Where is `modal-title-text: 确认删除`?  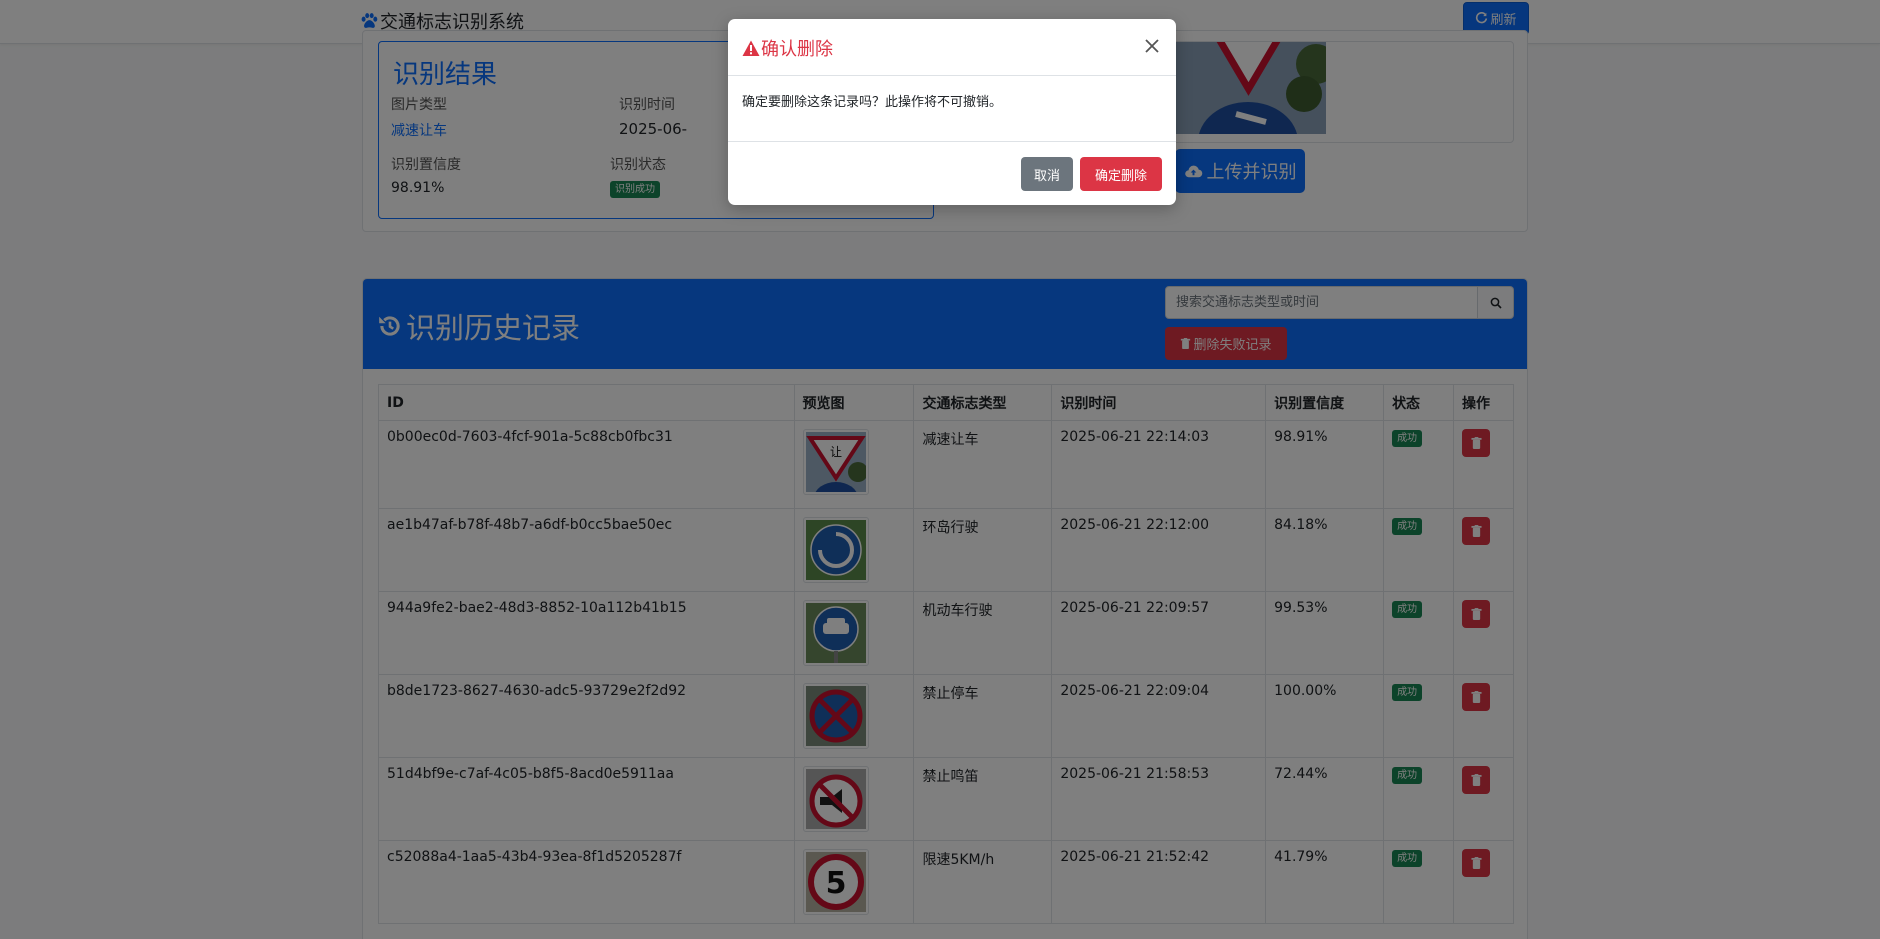
modal-title-text: 确认删除 is located at coordinates (797, 49).